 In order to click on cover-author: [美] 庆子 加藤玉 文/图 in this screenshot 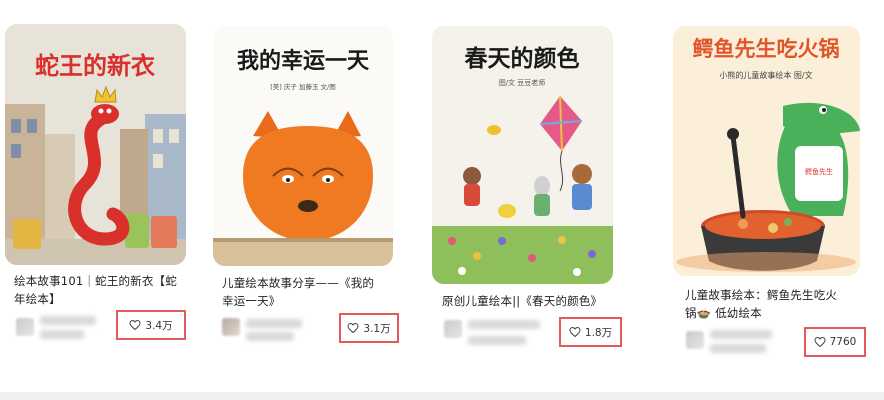, I will do `click(302, 86)`.